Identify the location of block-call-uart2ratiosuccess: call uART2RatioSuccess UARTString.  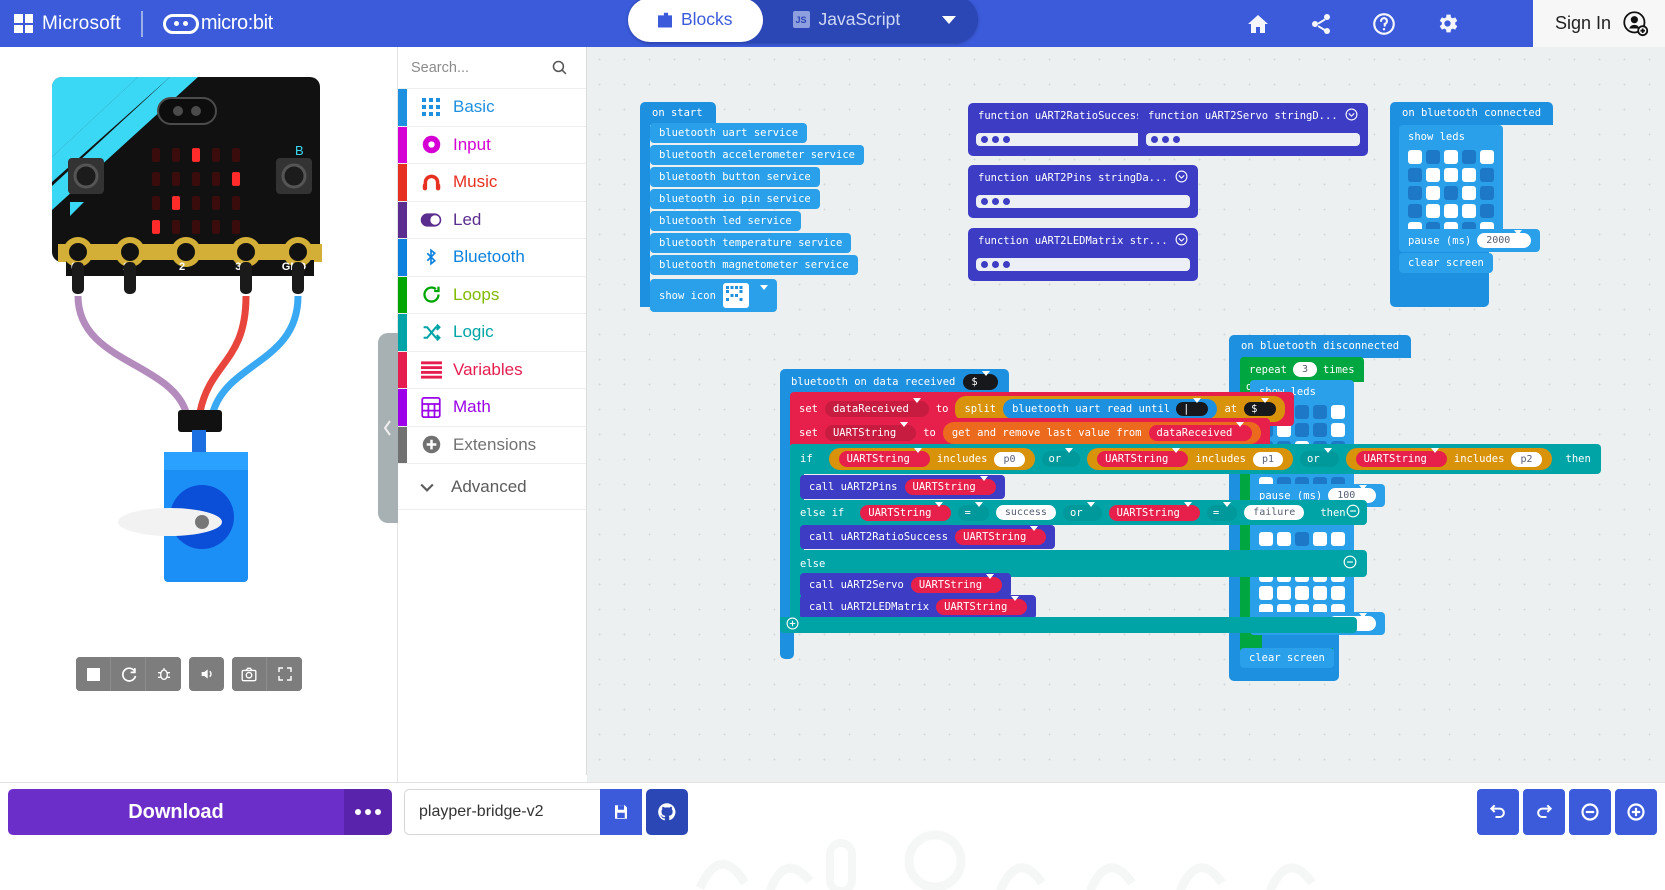
(928, 537).